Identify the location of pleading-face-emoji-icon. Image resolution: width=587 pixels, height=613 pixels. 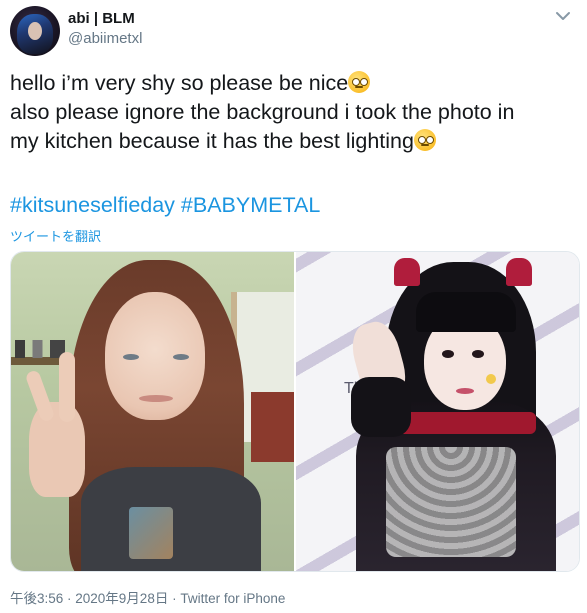
(359, 82).